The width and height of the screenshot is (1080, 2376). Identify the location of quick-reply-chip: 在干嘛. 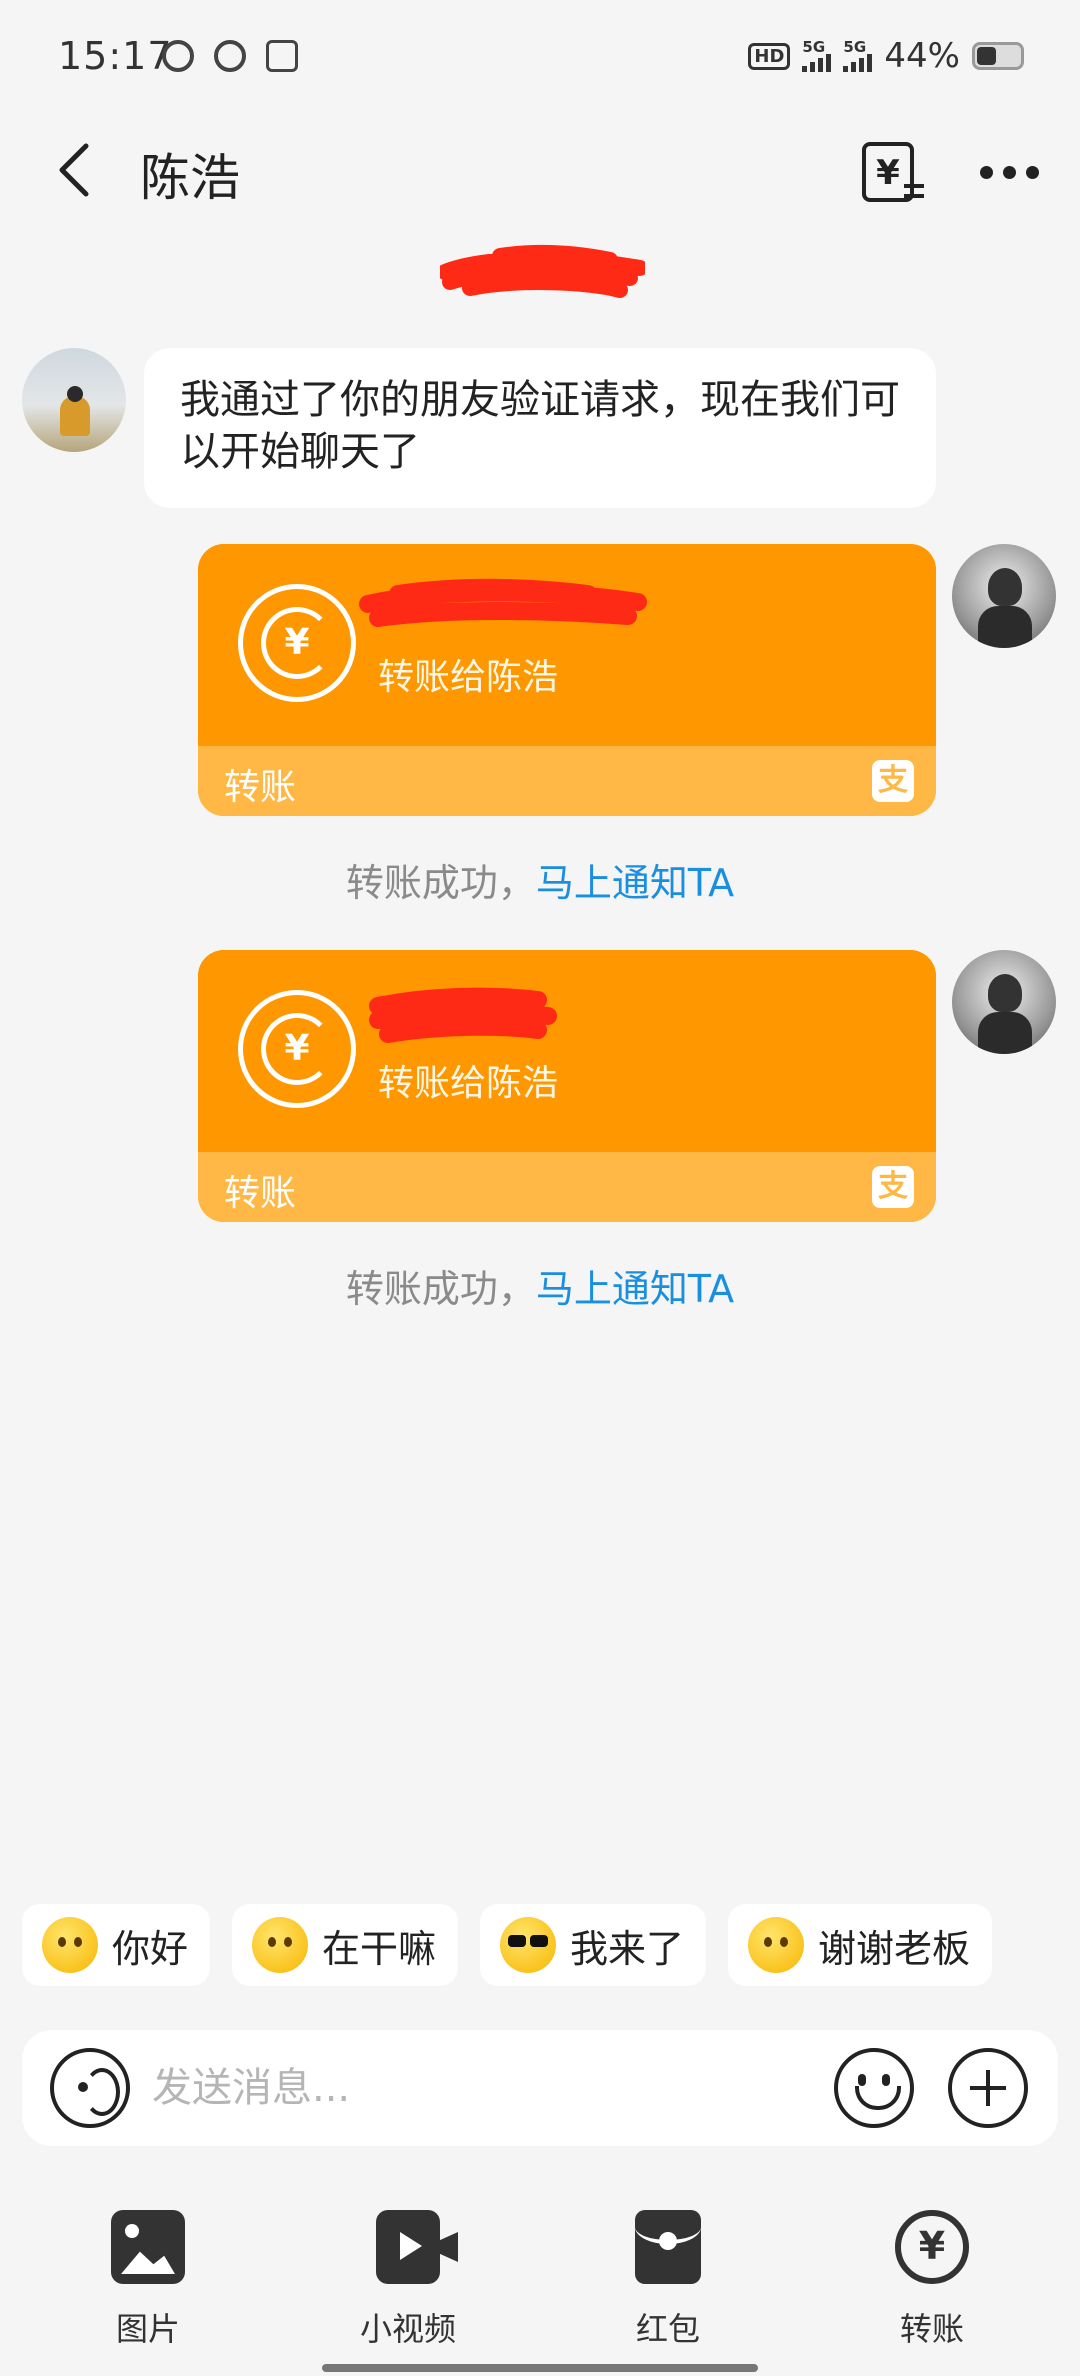
(345, 1945).